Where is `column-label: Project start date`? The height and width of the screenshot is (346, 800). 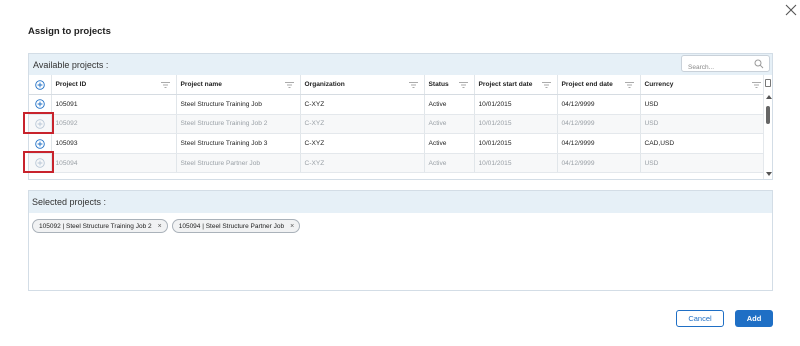
column-label: Project start date is located at coordinates (505, 85).